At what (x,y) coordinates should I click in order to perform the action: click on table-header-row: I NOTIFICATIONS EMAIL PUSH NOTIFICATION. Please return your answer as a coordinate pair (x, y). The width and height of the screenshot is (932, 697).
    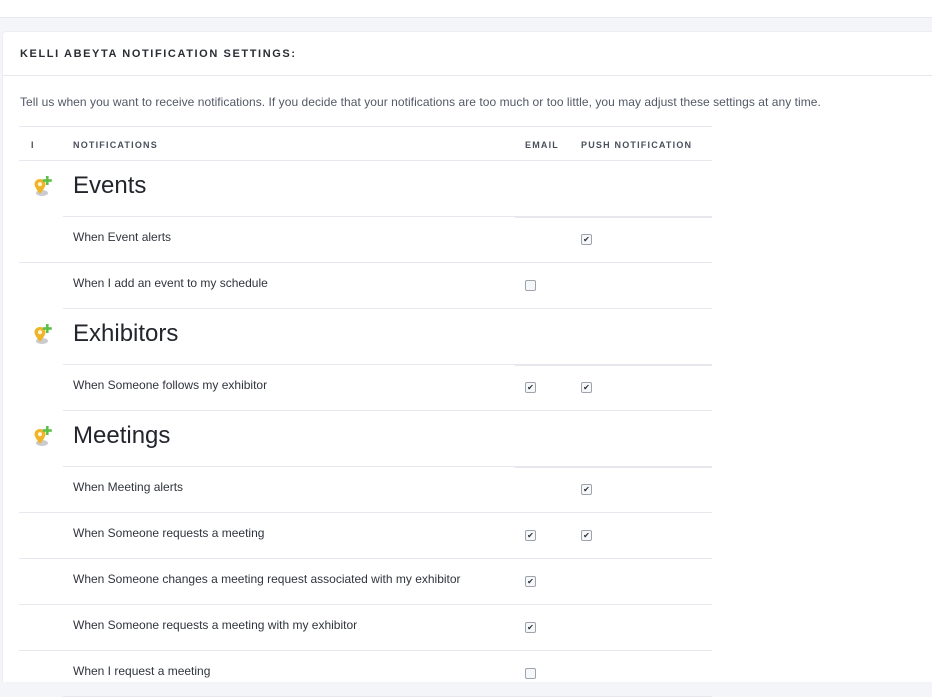
    Looking at the image, I should click on (365, 143).